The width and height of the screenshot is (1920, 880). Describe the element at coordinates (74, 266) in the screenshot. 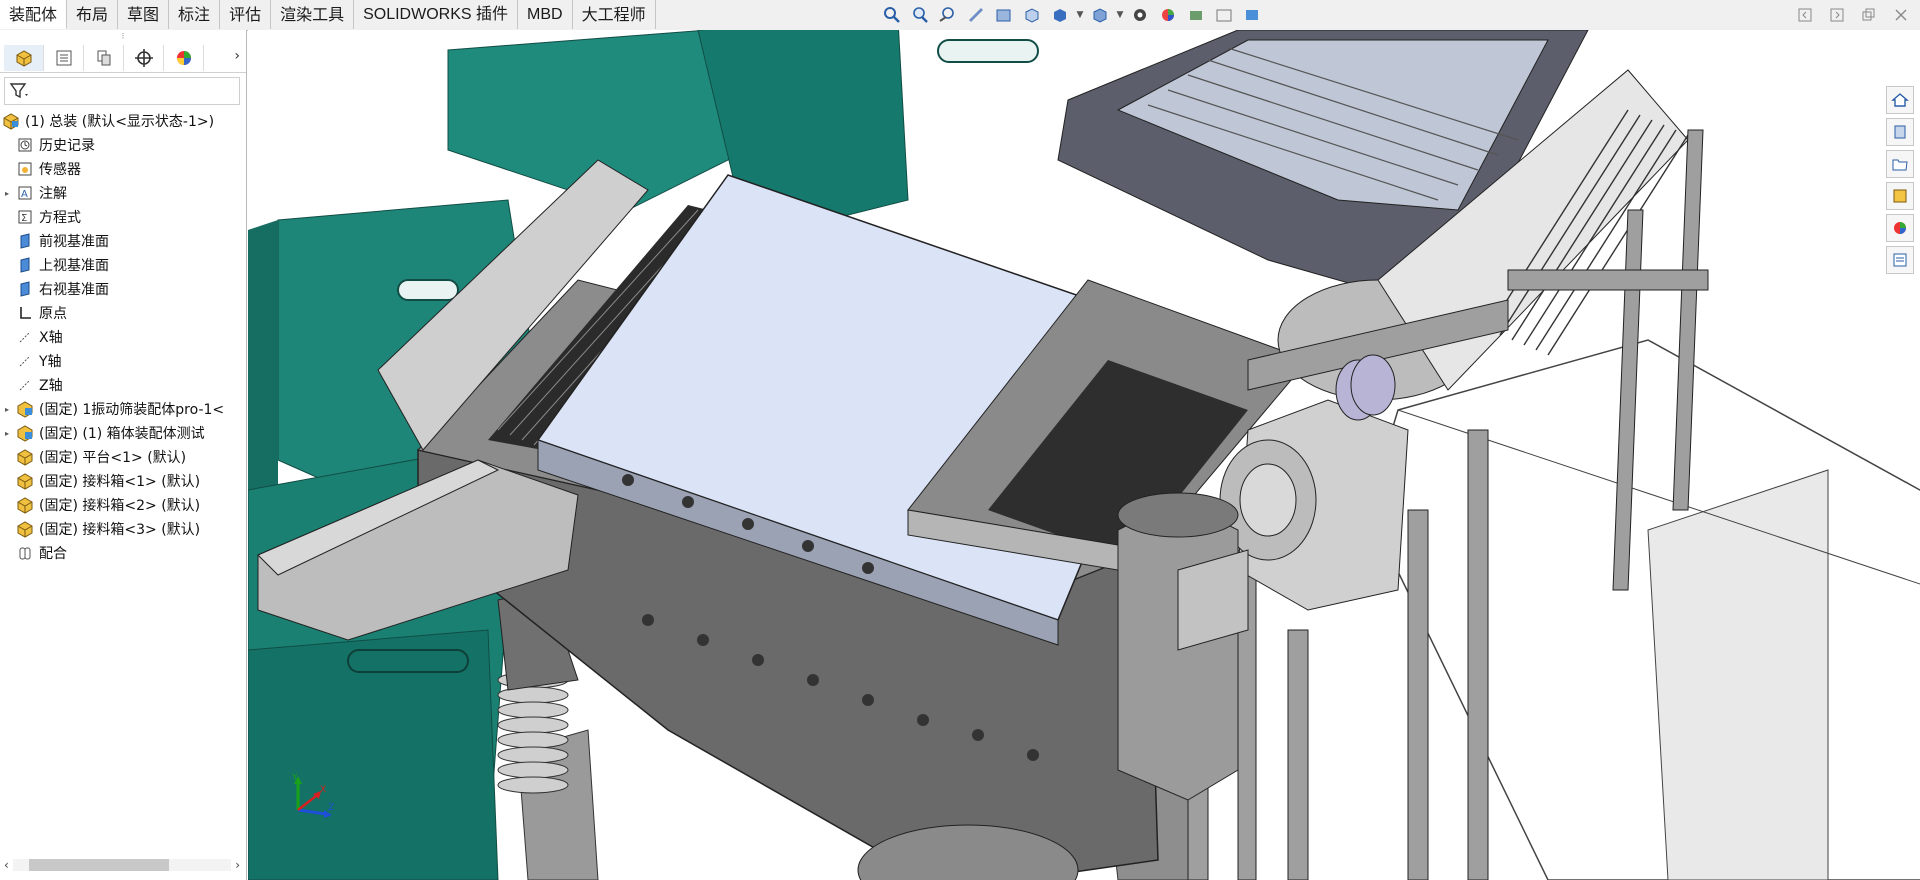

I see `tree-item-label: 上视基准面` at that location.